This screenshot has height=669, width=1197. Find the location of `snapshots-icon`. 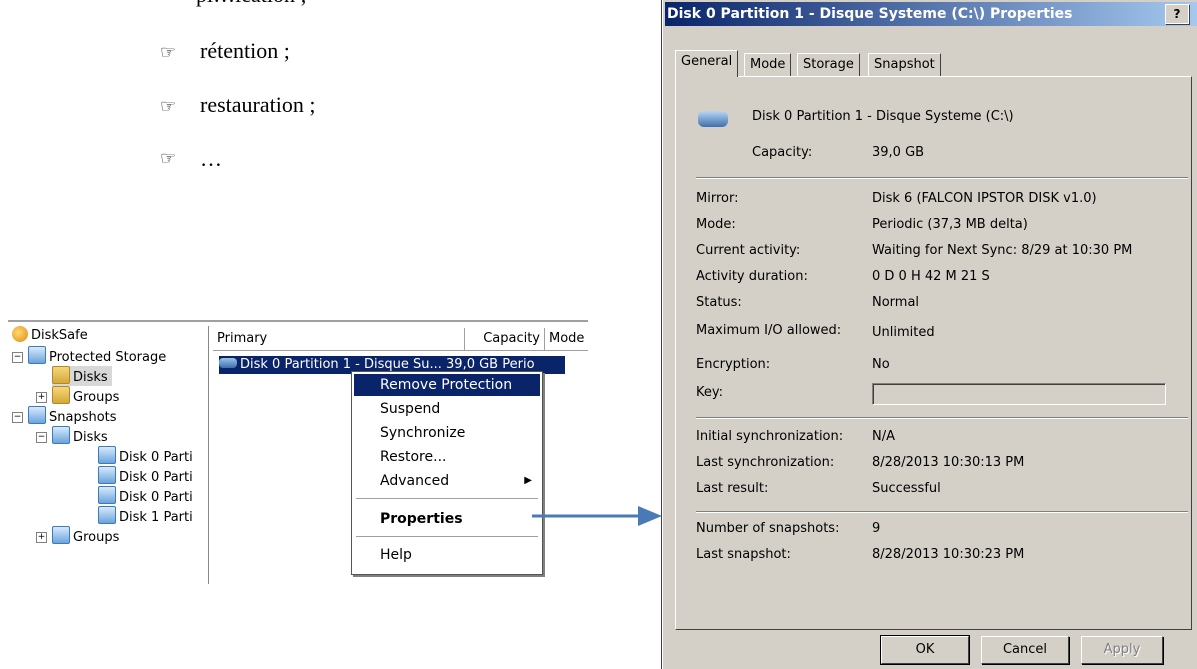

snapshots-icon is located at coordinates (37, 415).